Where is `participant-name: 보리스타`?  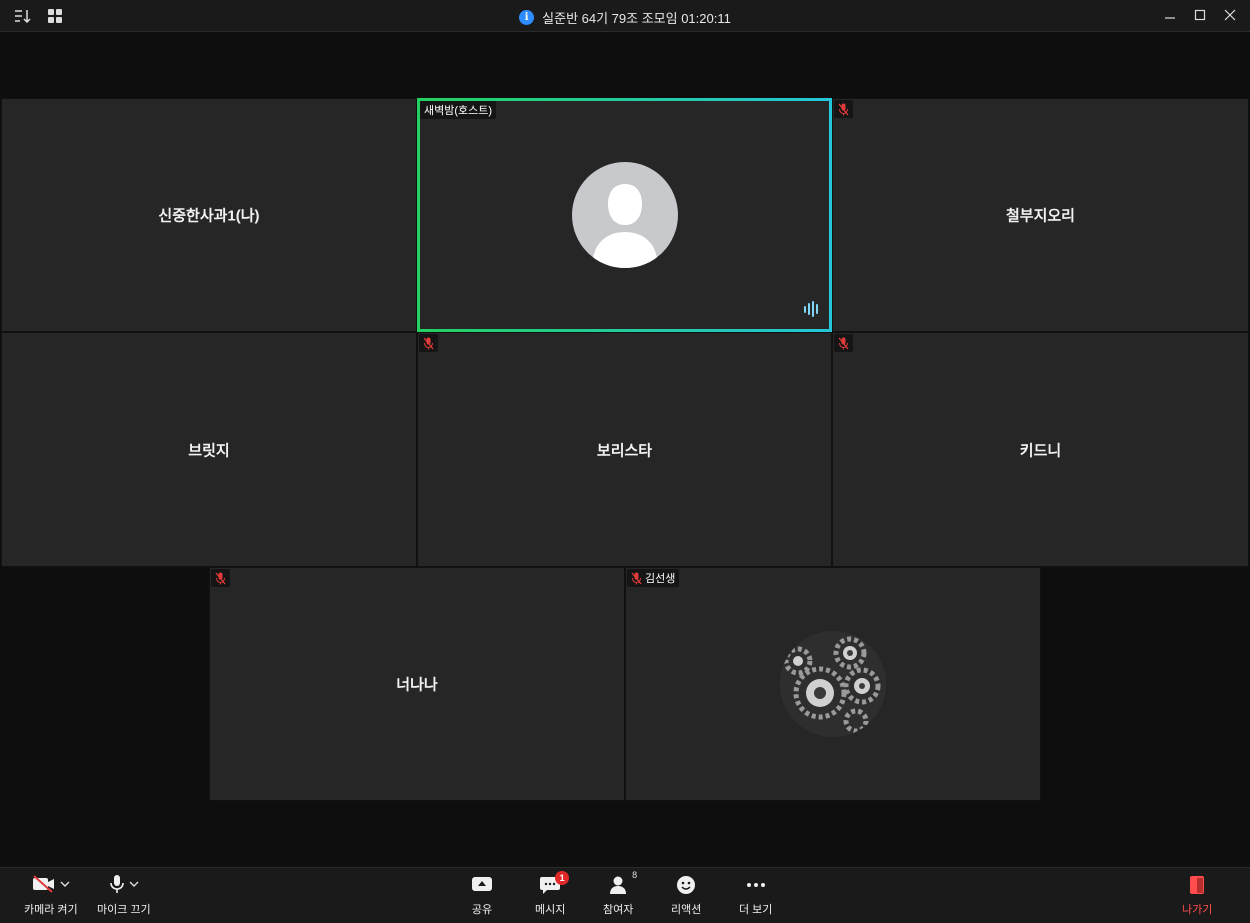
participant-name: 보리스타 is located at coordinates (624, 450).